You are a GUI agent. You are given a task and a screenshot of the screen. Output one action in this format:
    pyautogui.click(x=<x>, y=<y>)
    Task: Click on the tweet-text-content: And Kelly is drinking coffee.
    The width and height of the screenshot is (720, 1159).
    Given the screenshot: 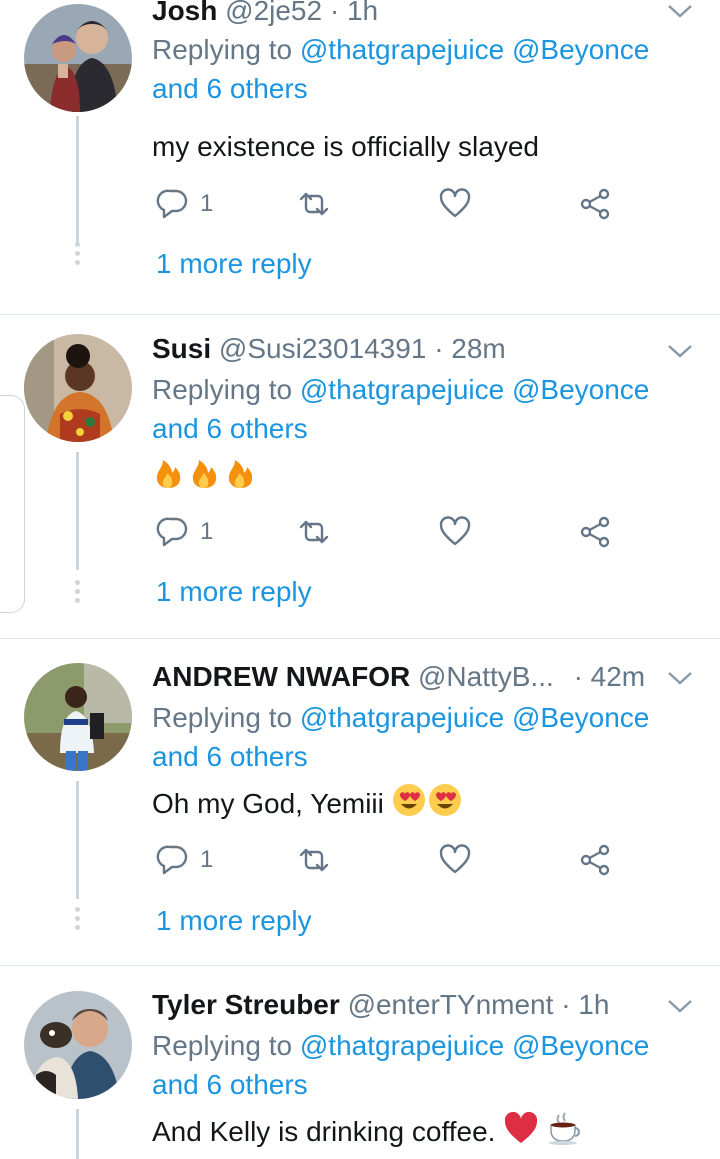 What is the action you would take?
    pyautogui.click(x=324, y=1131)
    